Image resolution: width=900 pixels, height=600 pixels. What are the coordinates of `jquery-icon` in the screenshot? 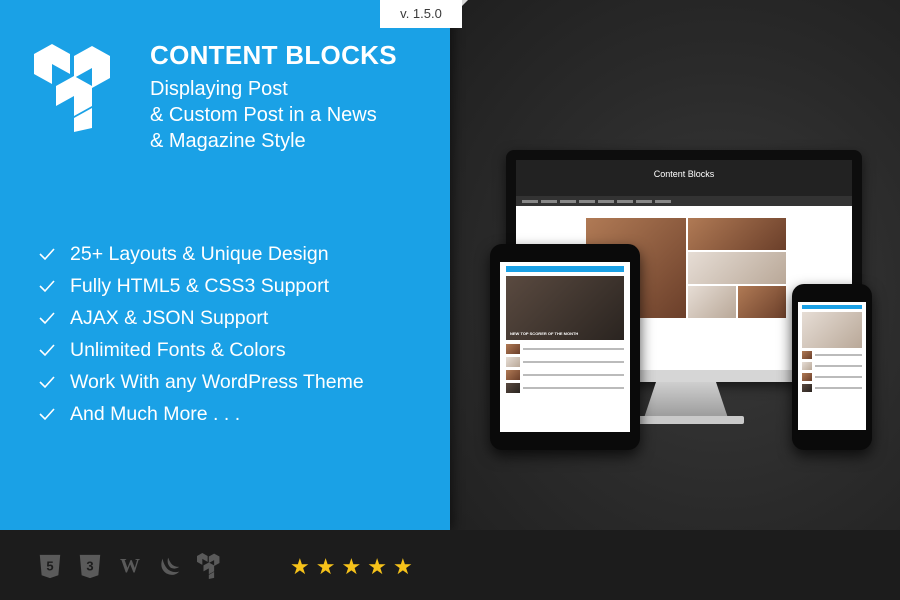 It's located at (170, 566).